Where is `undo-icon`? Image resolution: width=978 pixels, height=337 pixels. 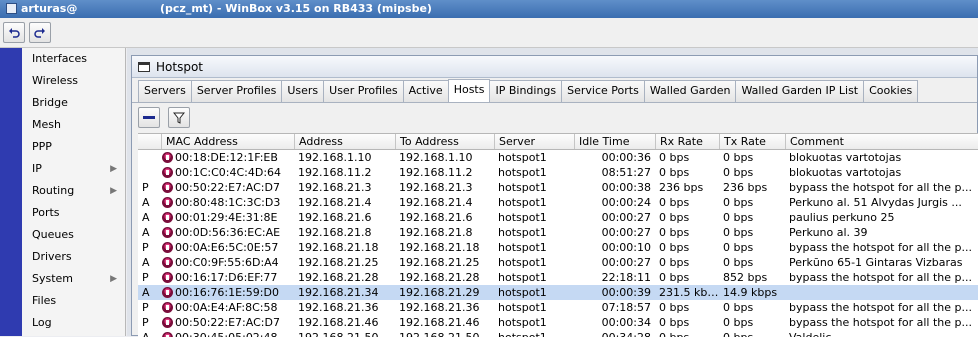 undo-icon is located at coordinates (14, 32).